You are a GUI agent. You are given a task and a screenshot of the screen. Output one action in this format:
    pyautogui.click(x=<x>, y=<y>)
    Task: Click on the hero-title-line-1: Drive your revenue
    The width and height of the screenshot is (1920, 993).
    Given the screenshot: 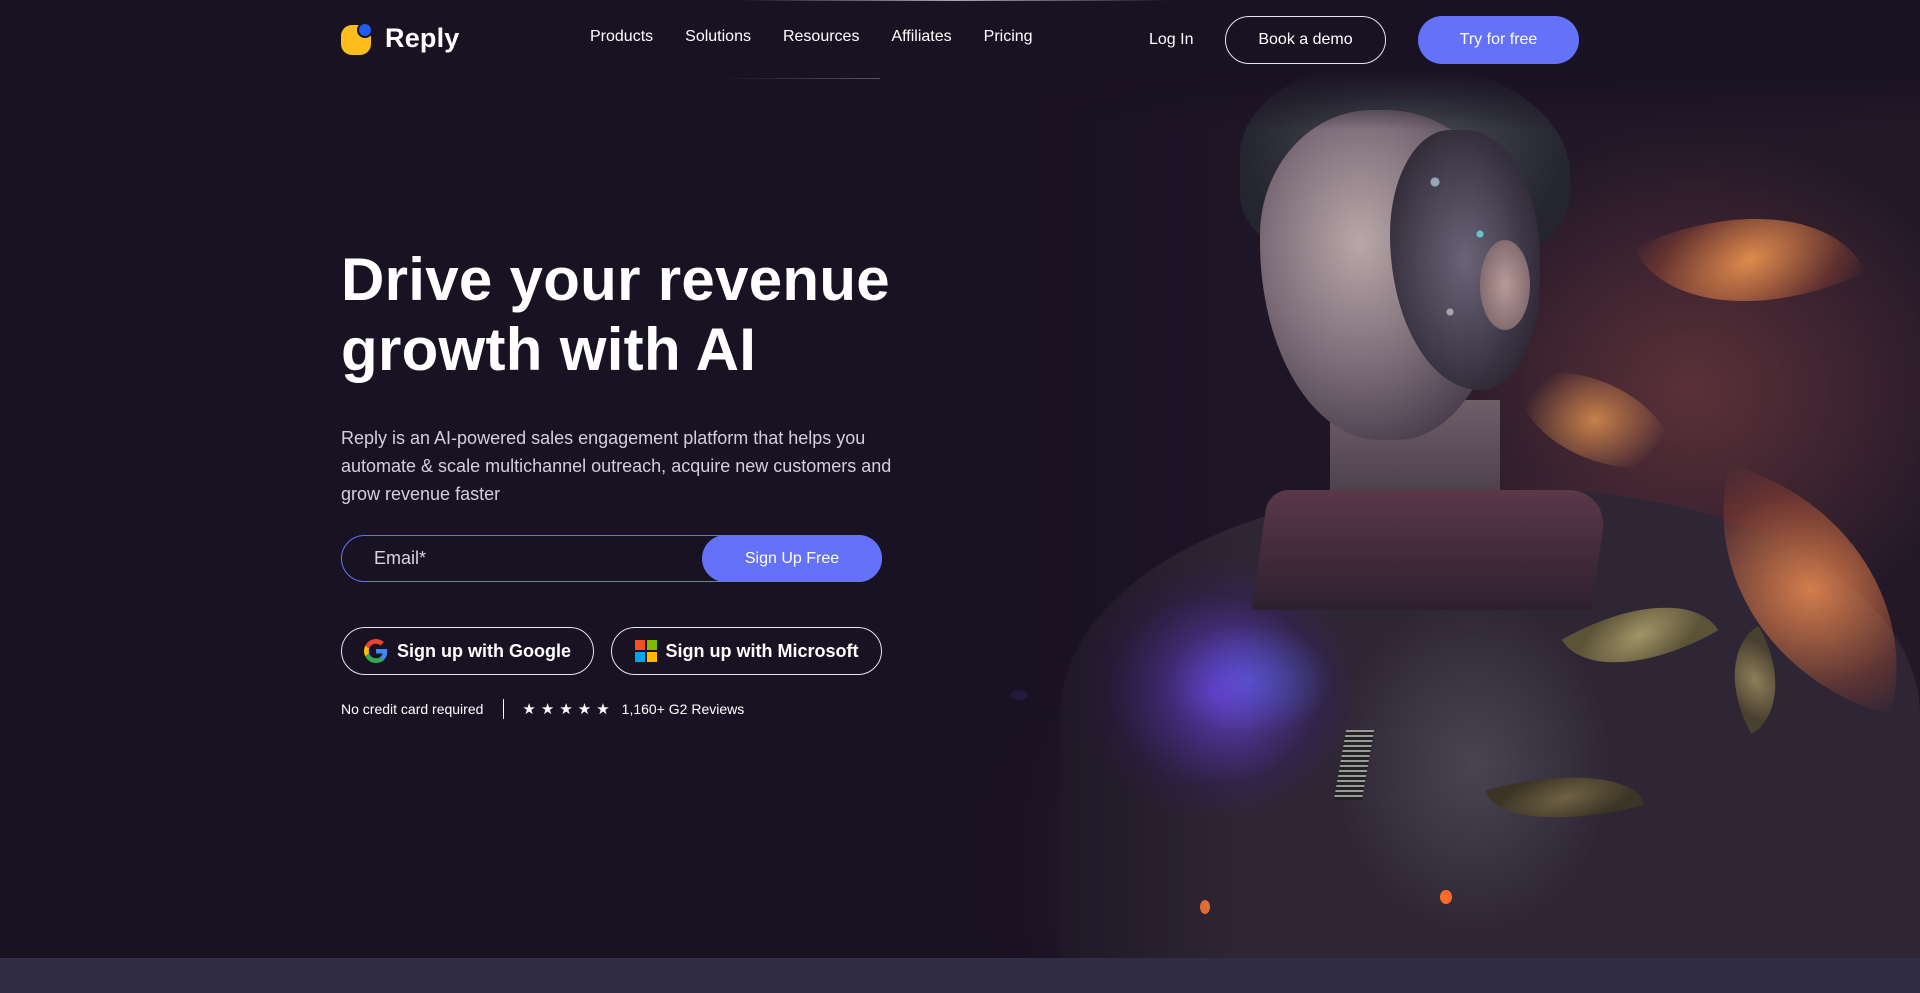 What is the action you would take?
    pyautogui.click(x=615, y=279)
    